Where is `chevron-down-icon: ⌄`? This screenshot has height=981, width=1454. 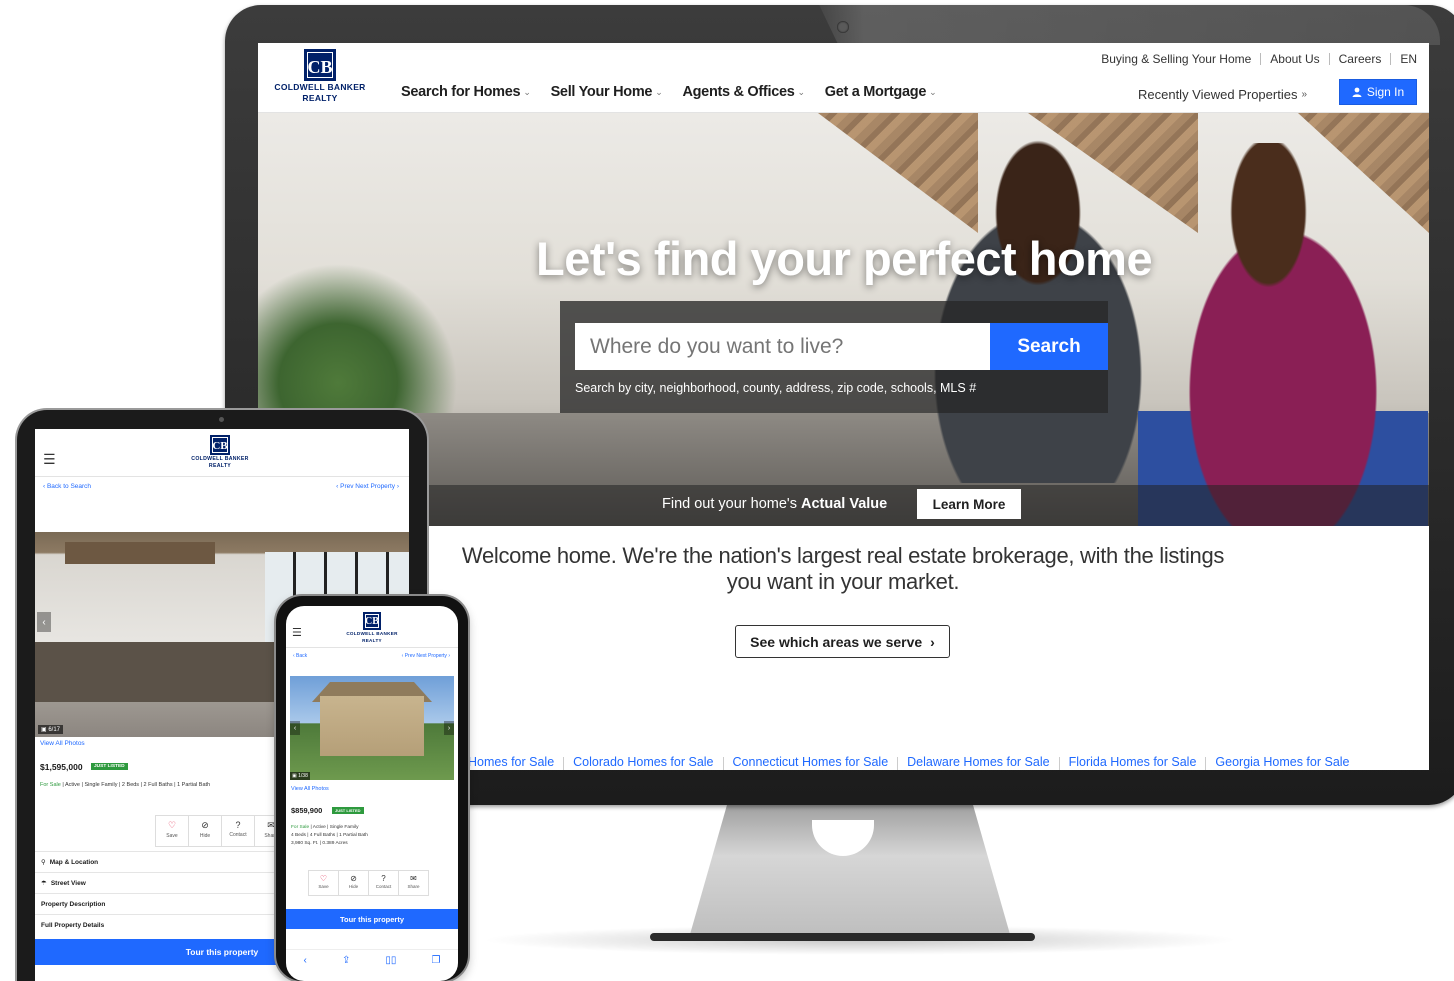
chevron-down-icon: ⌄ is located at coordinates (801, 91).